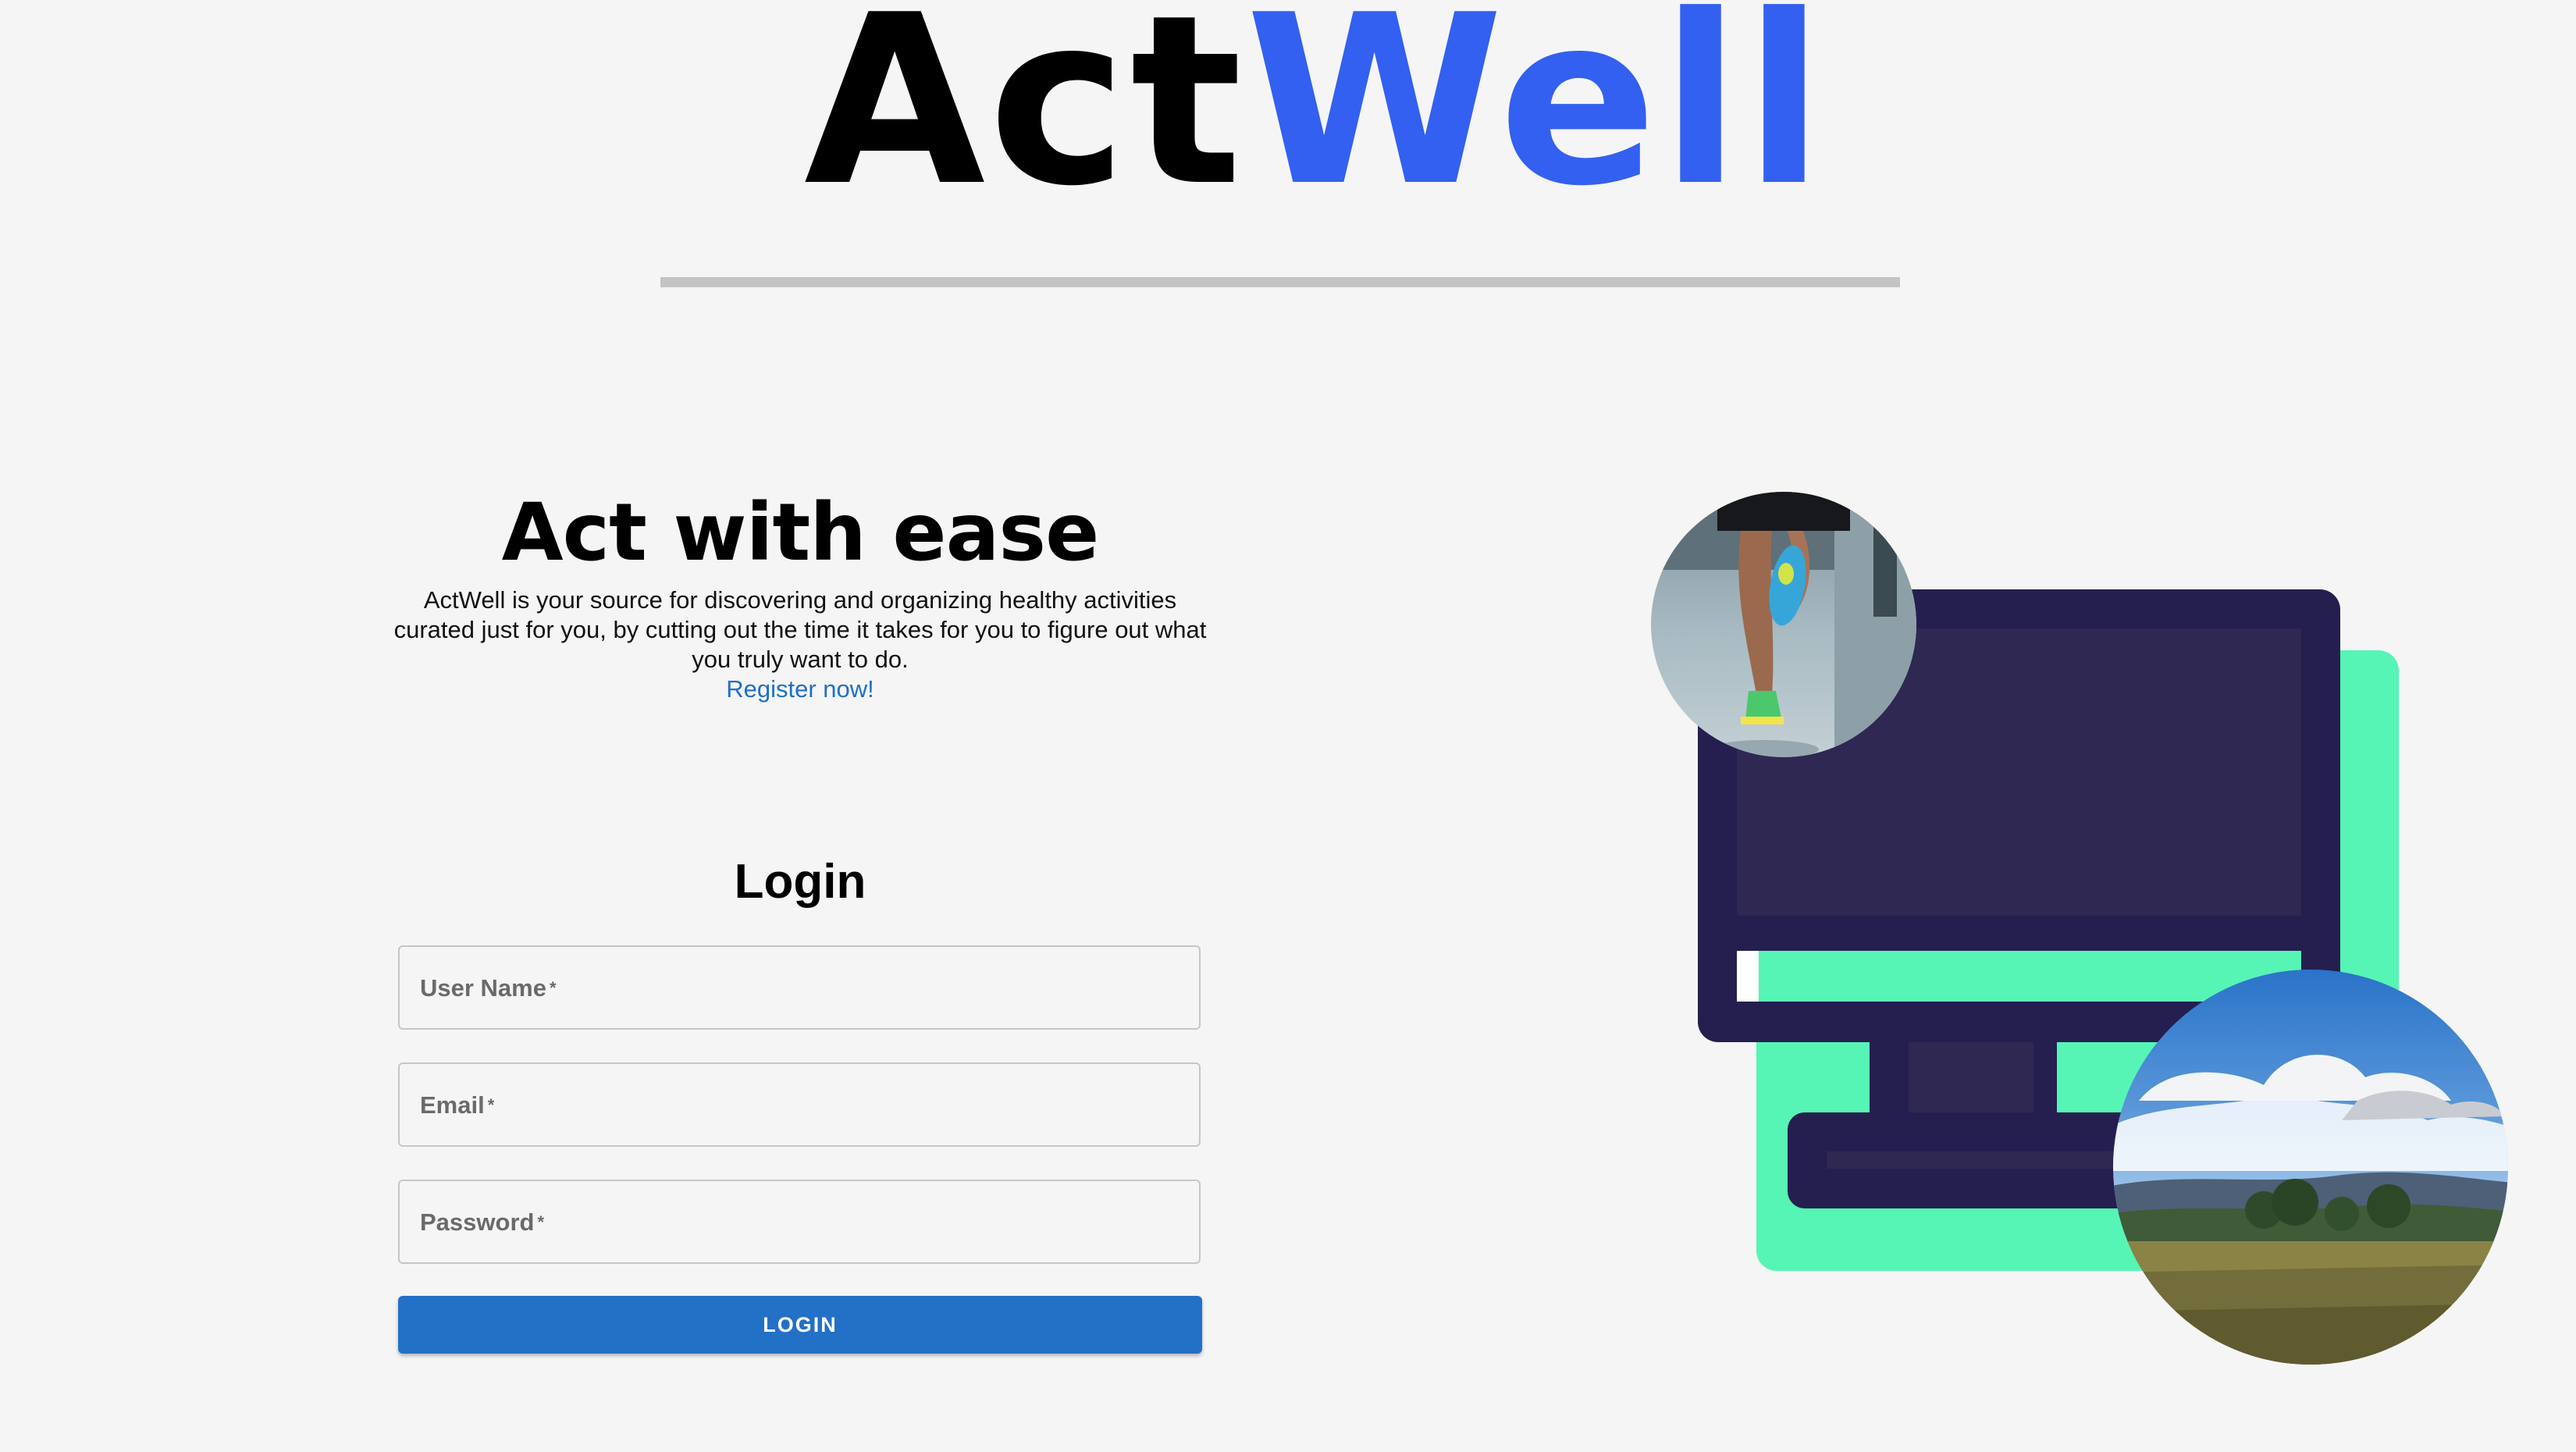 Image resolution: width=2576 pixels, height=1452 pixels. What do you see at coordinates (1536, 118) in the screenshot?
I see `brand-name-well: Well` at bounding box center [1536, 118].